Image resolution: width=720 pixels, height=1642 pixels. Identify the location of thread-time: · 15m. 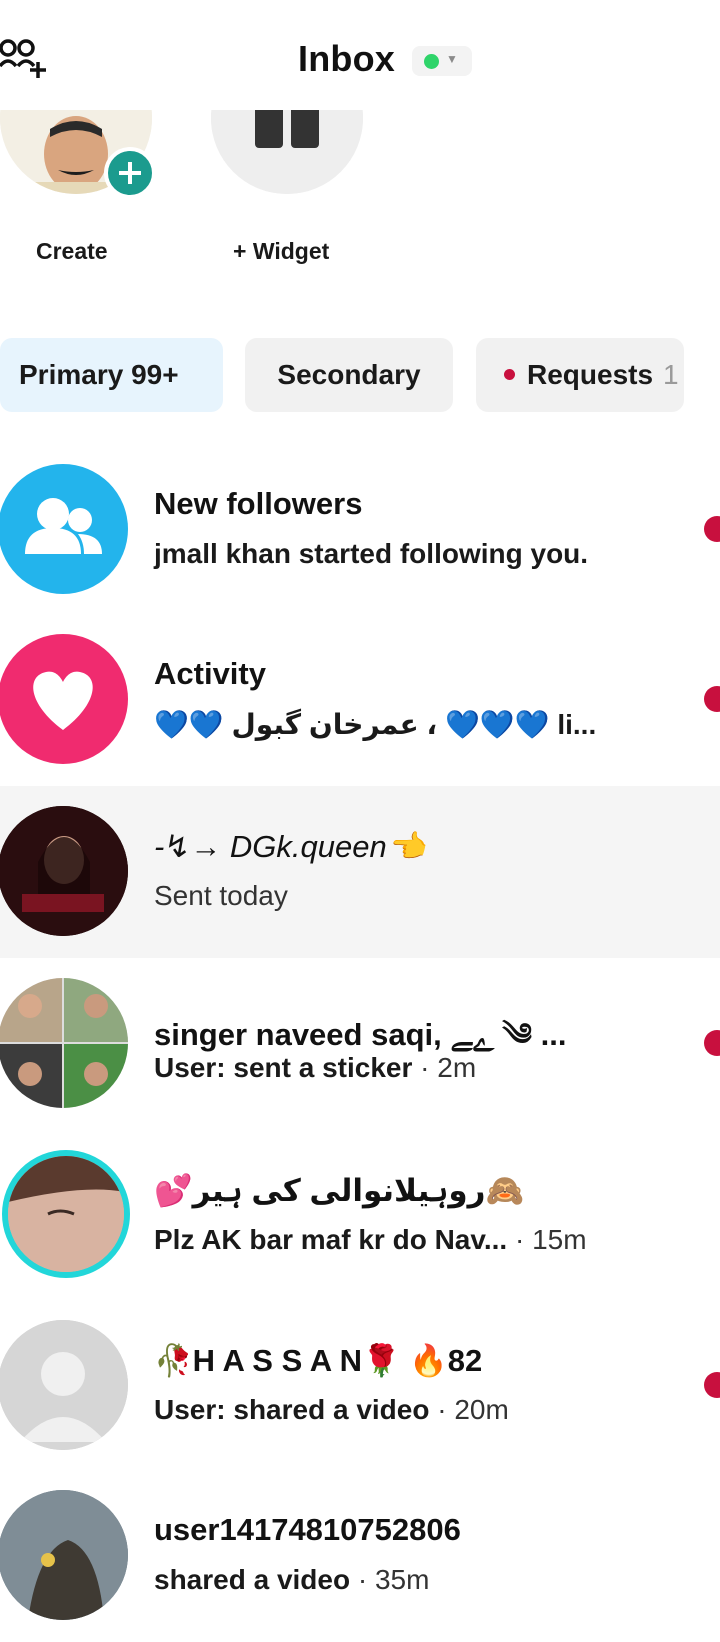
(547, 1239).